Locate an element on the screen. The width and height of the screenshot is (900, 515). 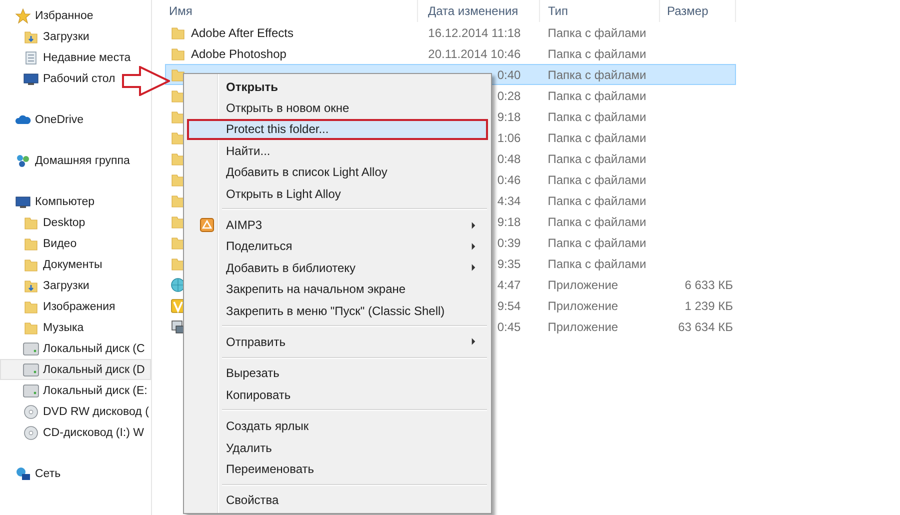
date-cell: 0:48 is located at coordinates (509, 159).